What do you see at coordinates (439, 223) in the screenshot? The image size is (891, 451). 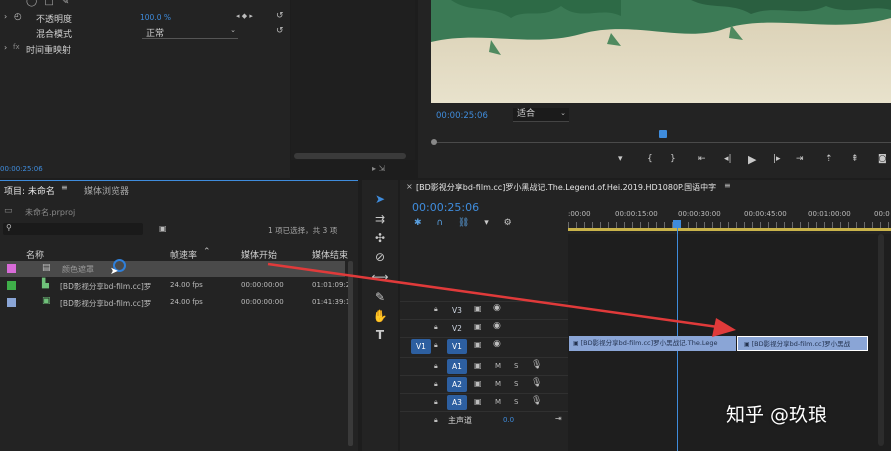 I see `snap-icon: ∩` at bounding box center [439, 223].